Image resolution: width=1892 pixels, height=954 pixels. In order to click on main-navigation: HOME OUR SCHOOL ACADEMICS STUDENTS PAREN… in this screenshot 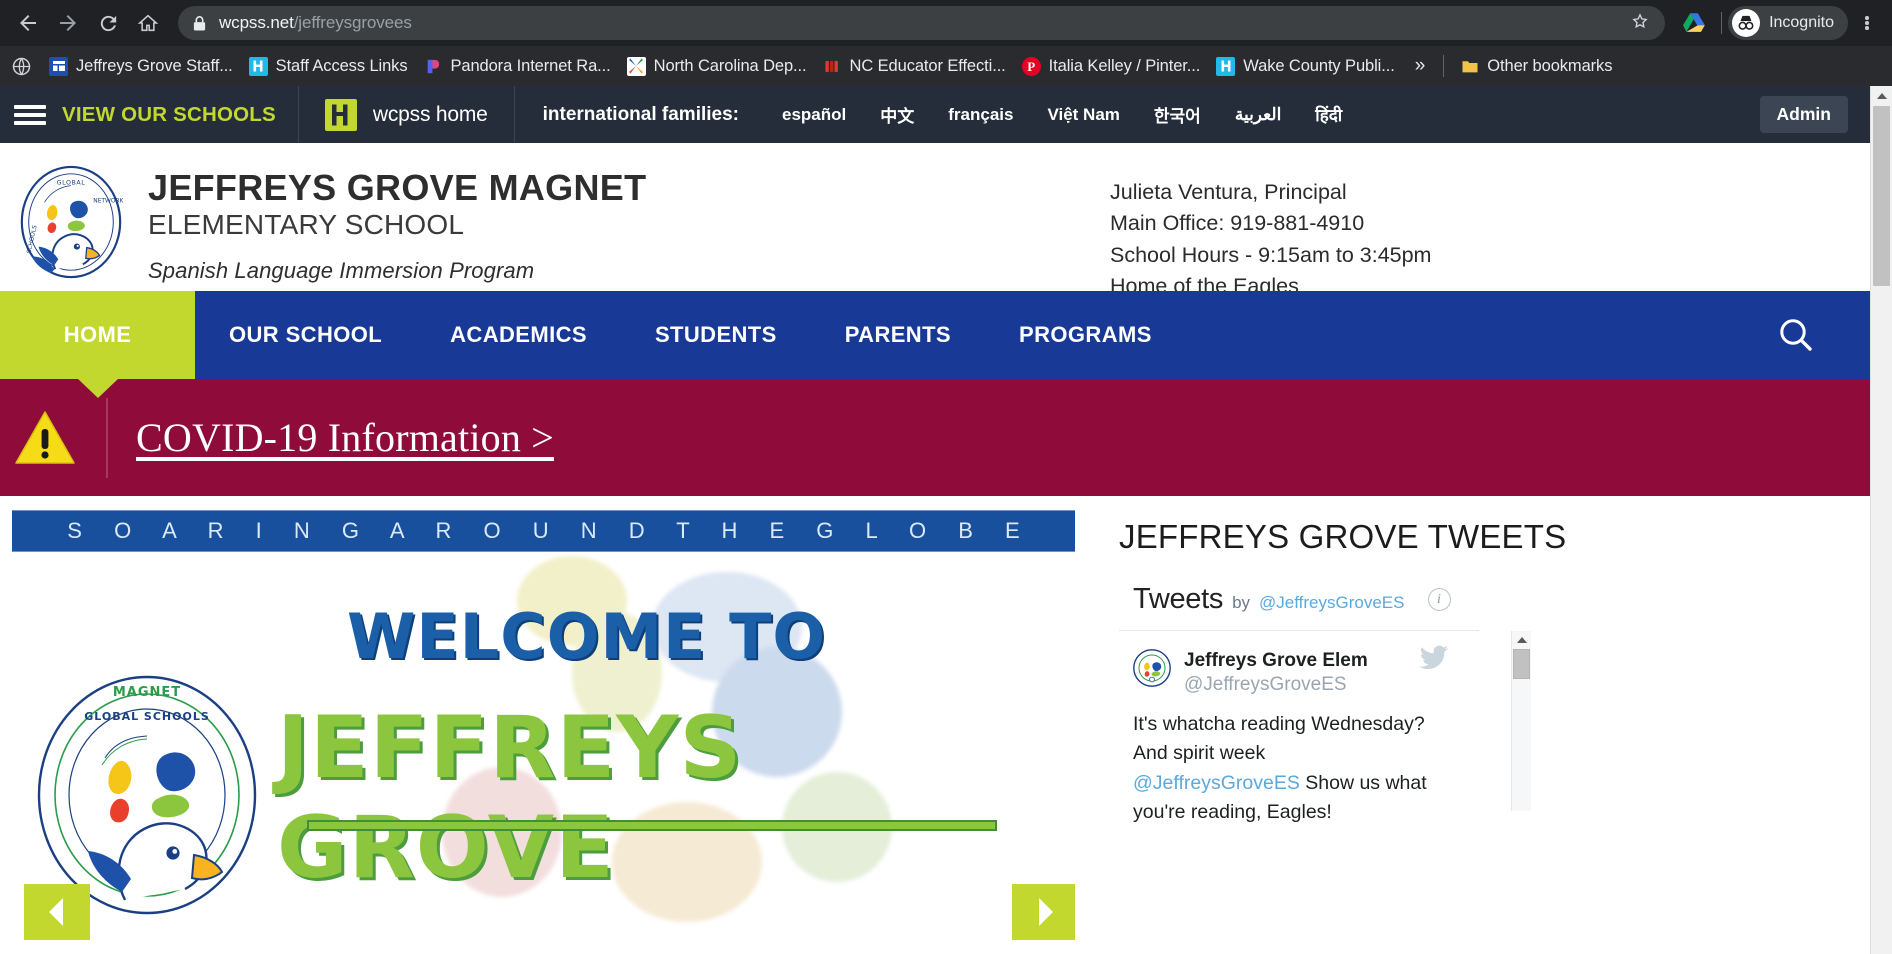, I will do `click(935, 344)`.